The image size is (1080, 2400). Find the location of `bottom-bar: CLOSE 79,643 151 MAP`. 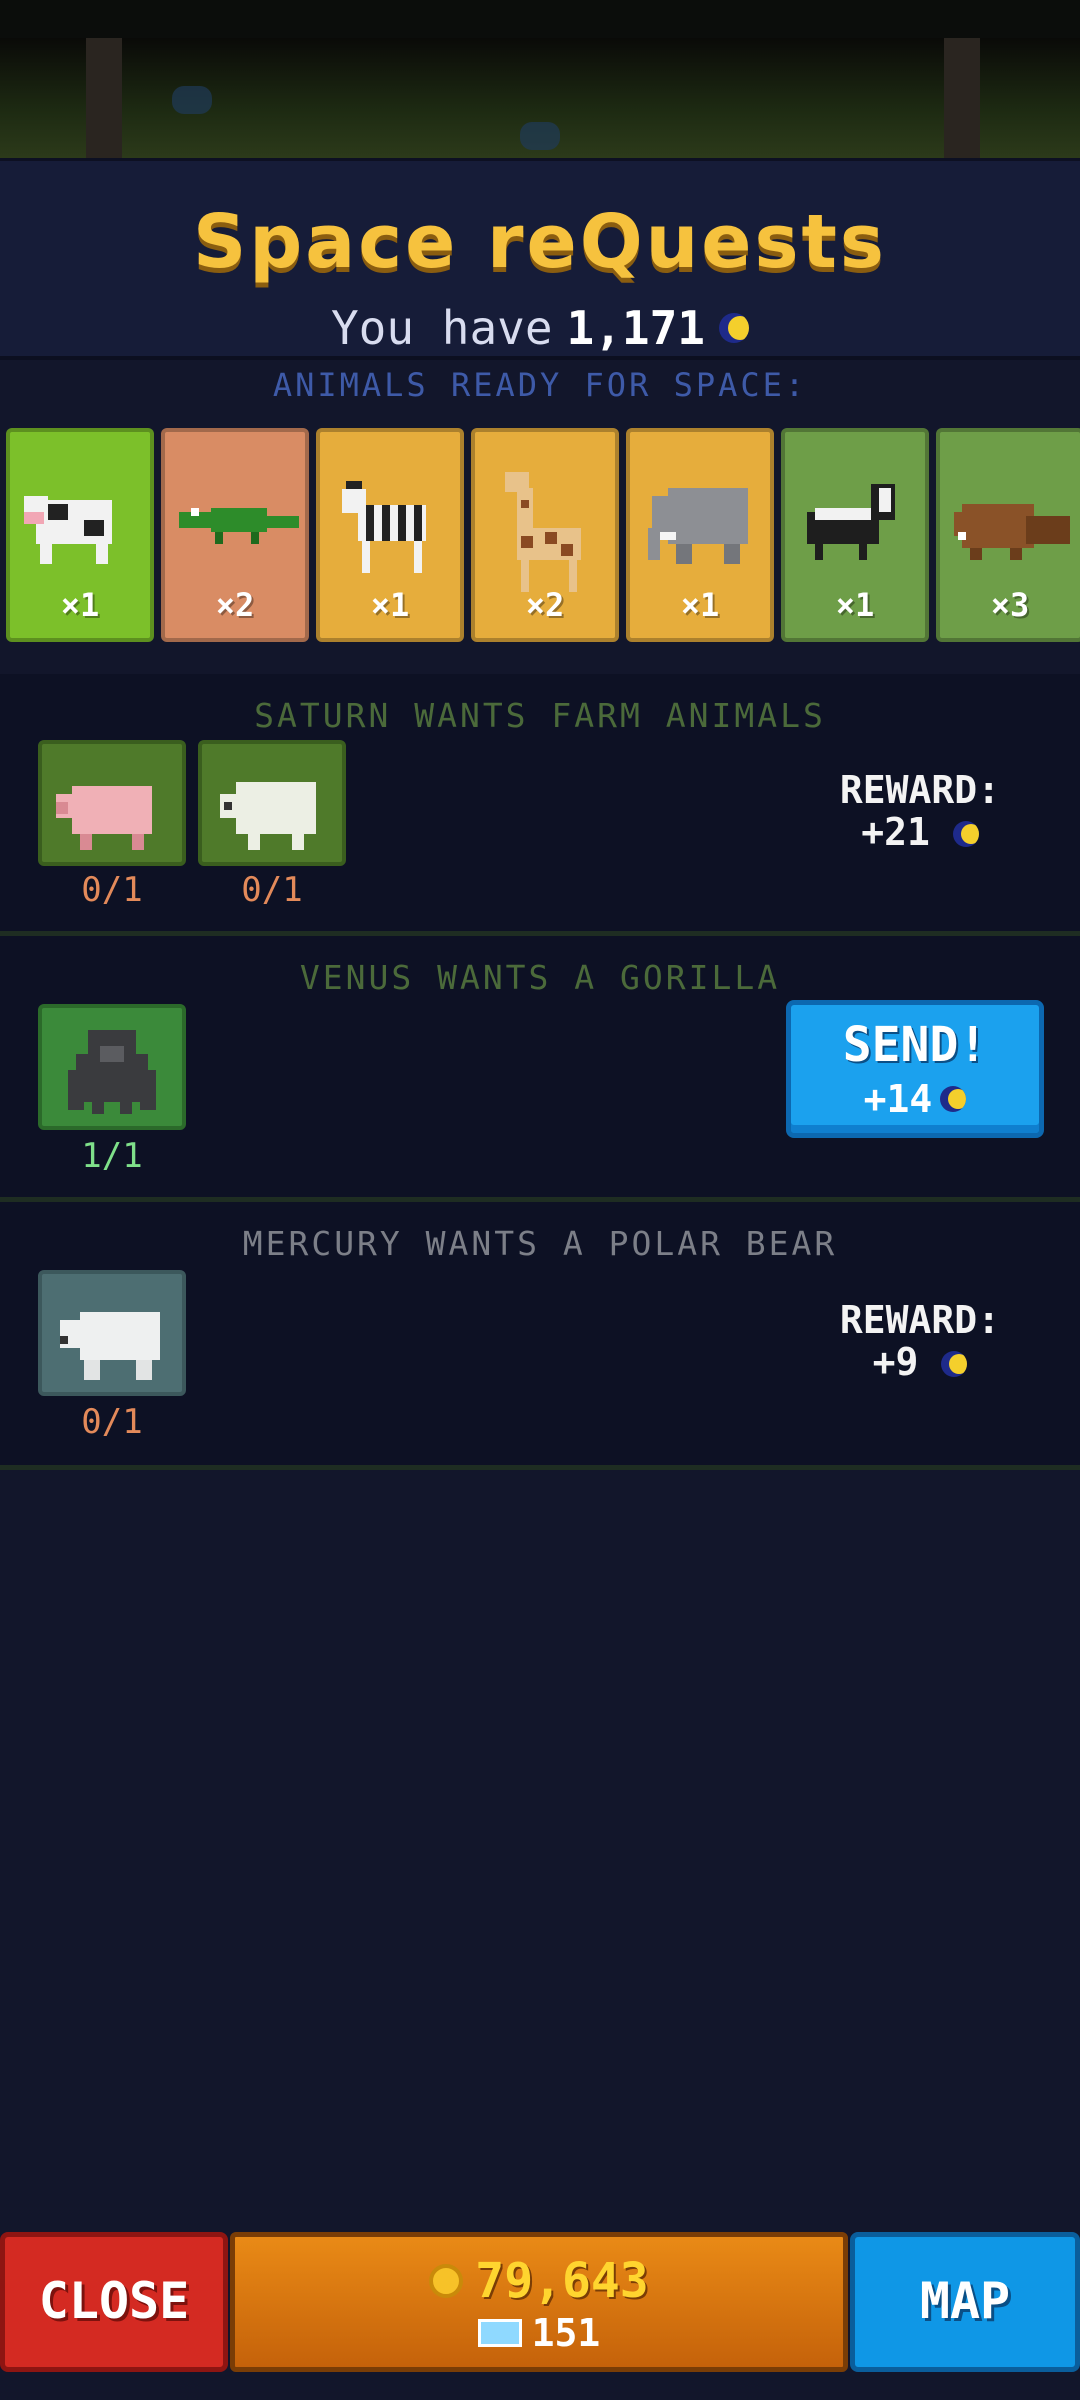

bottom-bar: CLOSE 79,643 151 MAP is located at coordinates (540, 2304).